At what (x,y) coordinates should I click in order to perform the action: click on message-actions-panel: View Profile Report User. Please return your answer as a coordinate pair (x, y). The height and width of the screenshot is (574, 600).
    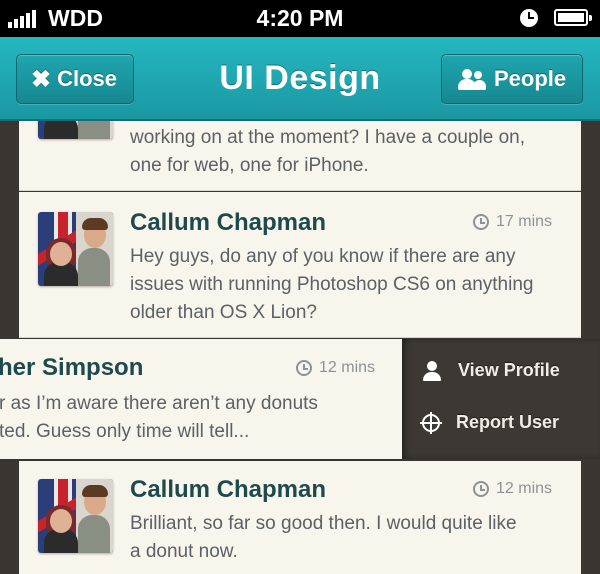
    Looking at the image, I should click on (501, 399).